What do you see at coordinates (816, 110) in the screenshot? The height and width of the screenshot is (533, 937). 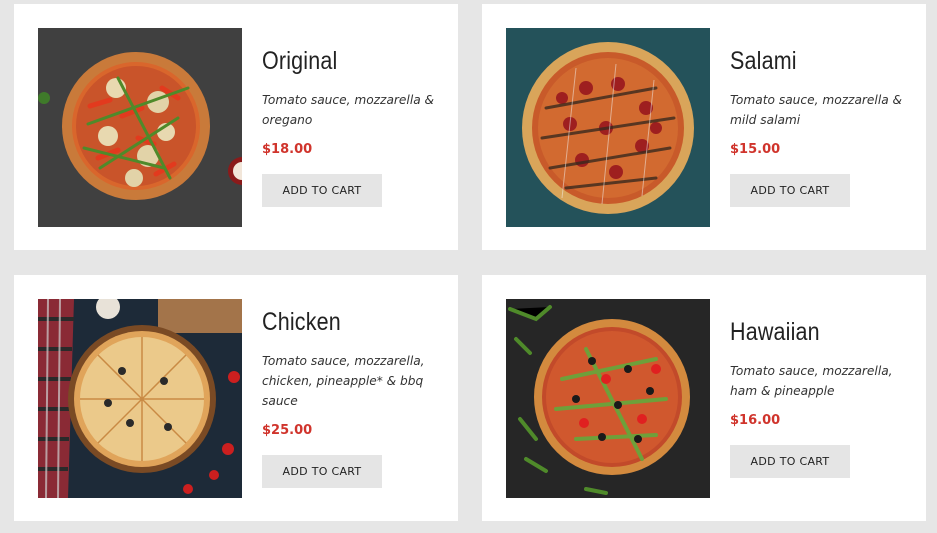 I see `product-description: Tomato sauce, mozzarella & mild salami` at bounding box center [816, 110].